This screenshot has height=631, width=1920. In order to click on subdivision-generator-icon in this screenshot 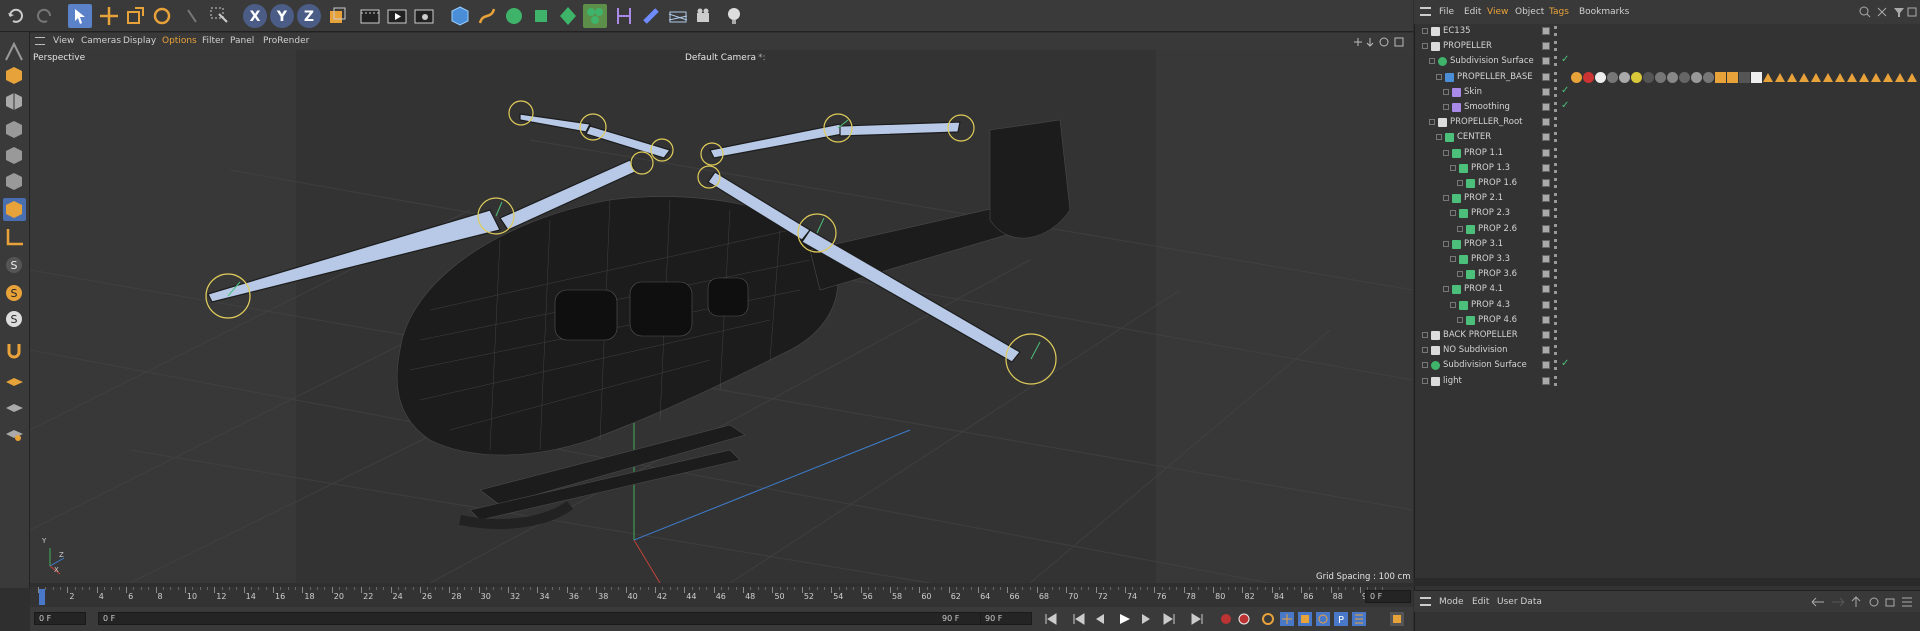, I will do `click(514, 16)`.